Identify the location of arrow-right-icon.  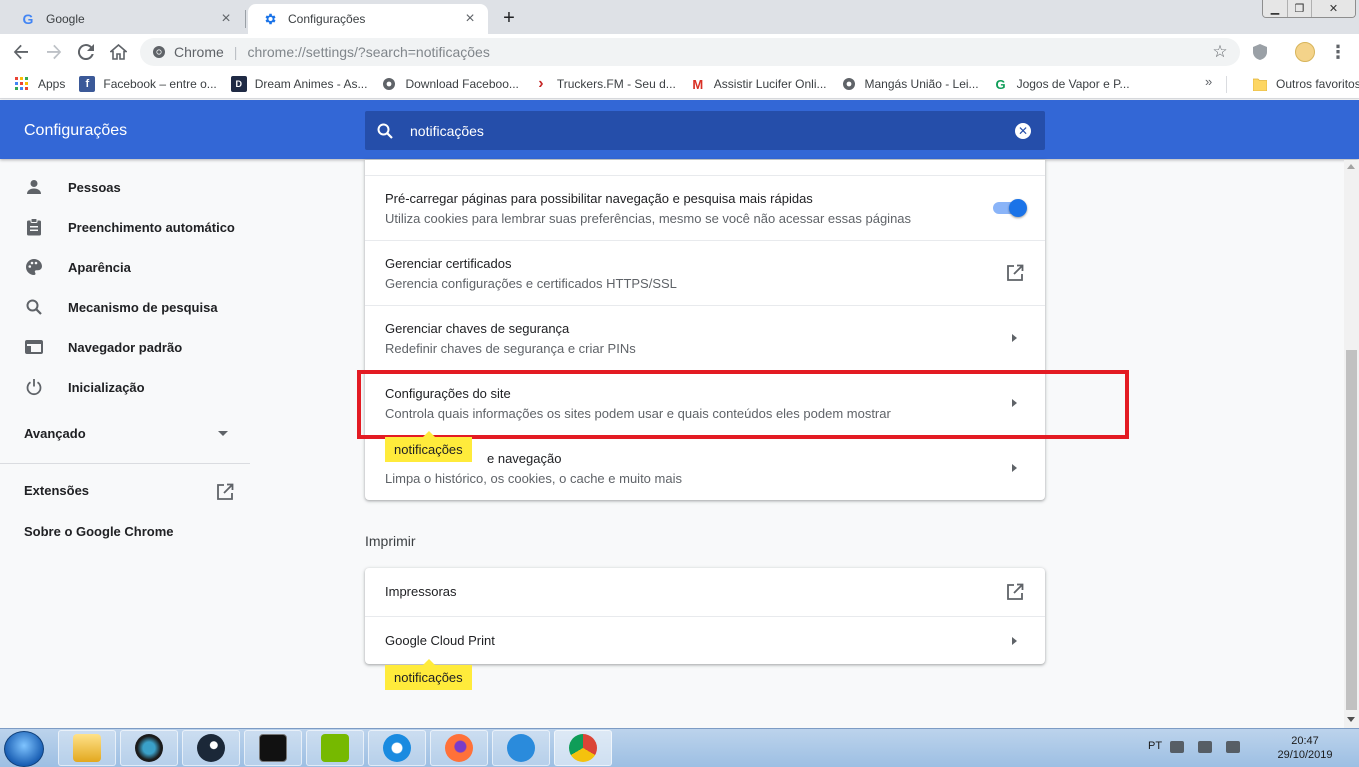
(1014, 468).